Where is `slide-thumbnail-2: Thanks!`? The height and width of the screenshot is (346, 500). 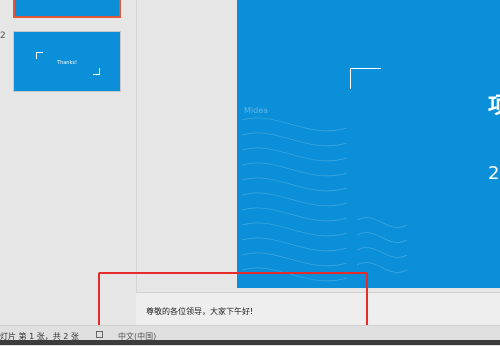
slide-thumbnail-2: Thanks! is located at coordinates (67, 61).